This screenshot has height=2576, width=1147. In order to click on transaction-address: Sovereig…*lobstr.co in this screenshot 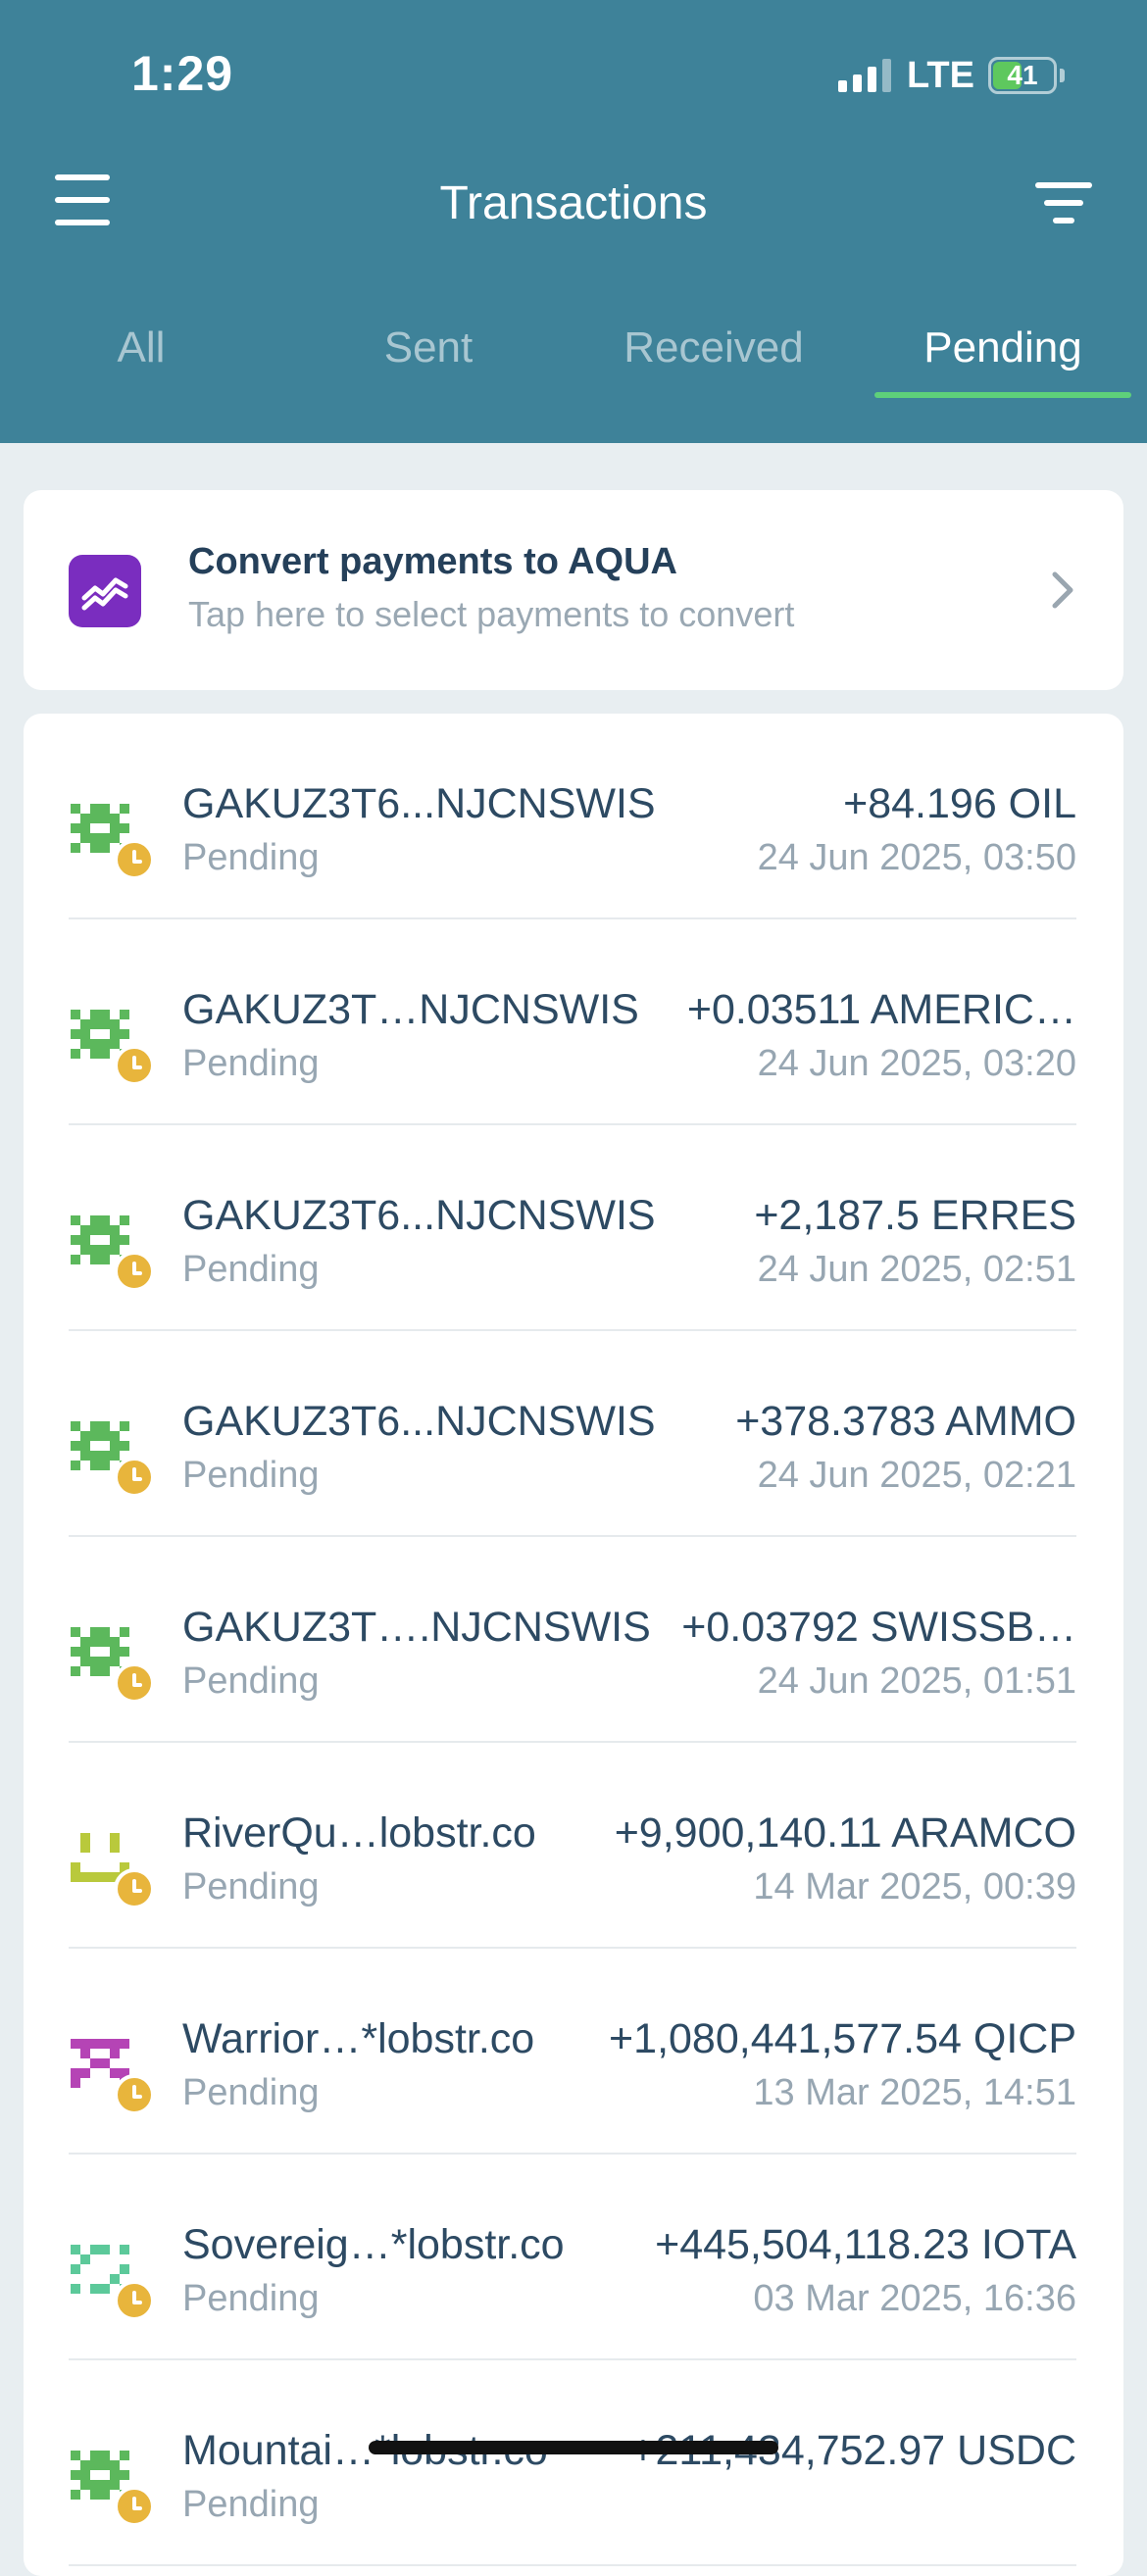, I will do `click(373, 2244)`.